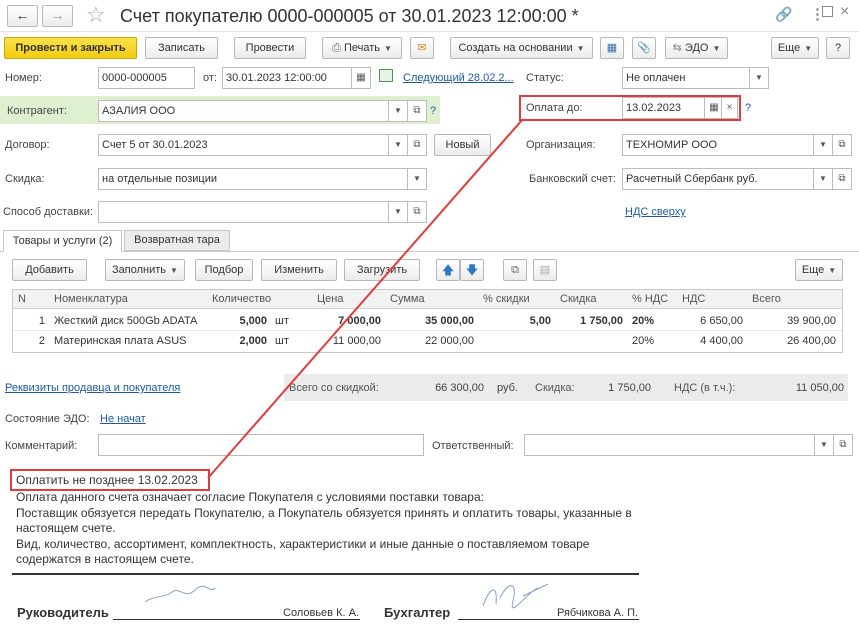 The image size is (859, 631). Describe the element at coordinates (687, 78) in the screenshot. I see `status-select: Не оплачен` at that location.